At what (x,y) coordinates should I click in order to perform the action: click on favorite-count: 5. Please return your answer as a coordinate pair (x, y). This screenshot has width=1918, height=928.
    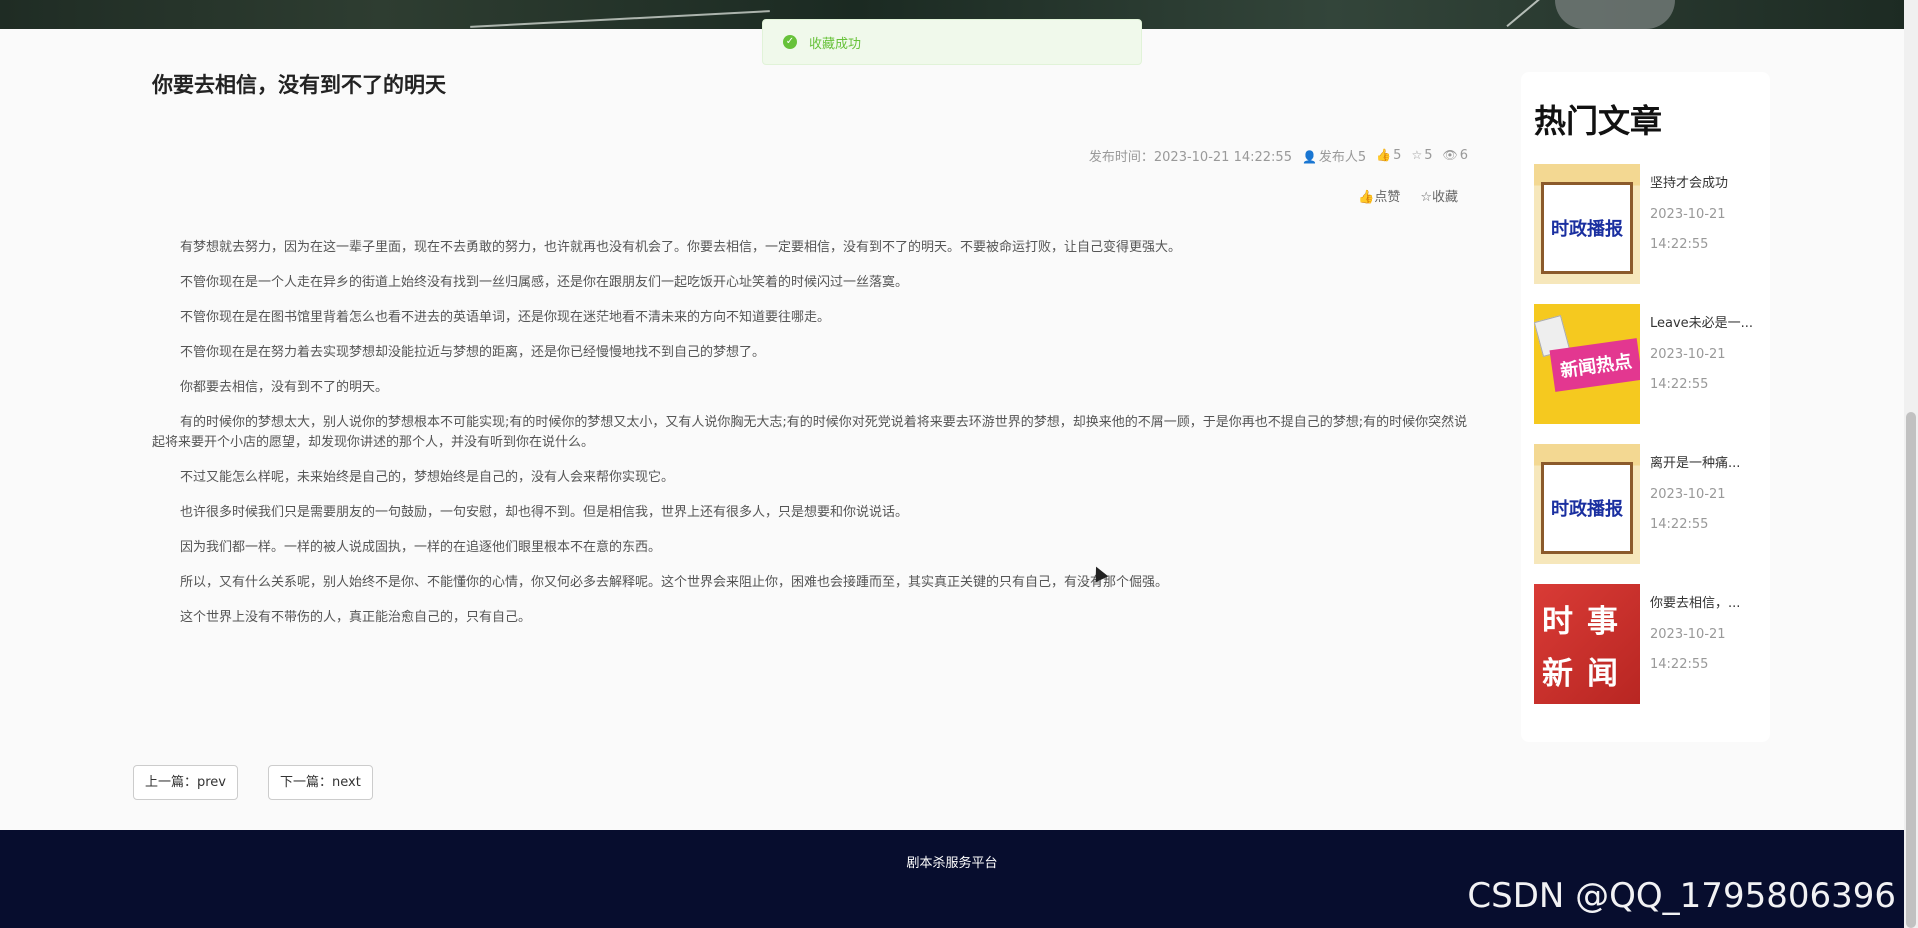
    Looking at the image, I should click on (1428, 155).